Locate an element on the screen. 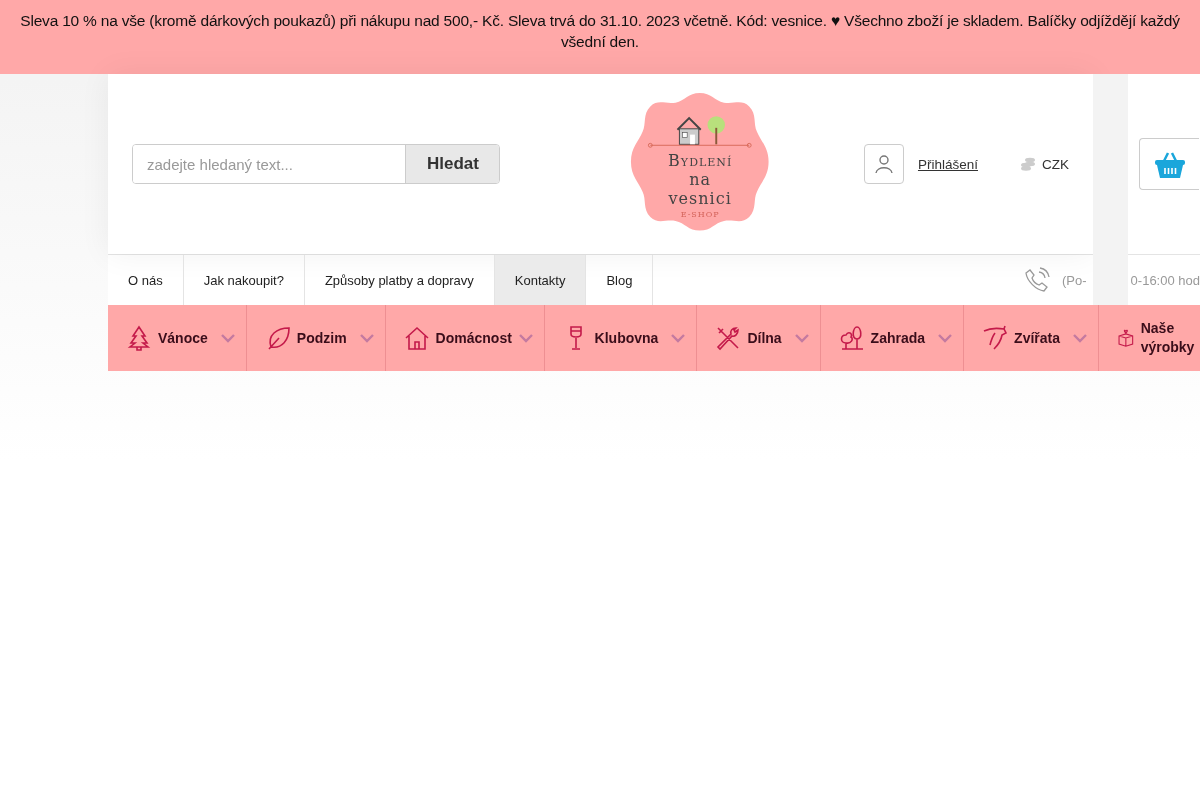  category-menu-item: Zahrada is located at coordinates (892, 338).